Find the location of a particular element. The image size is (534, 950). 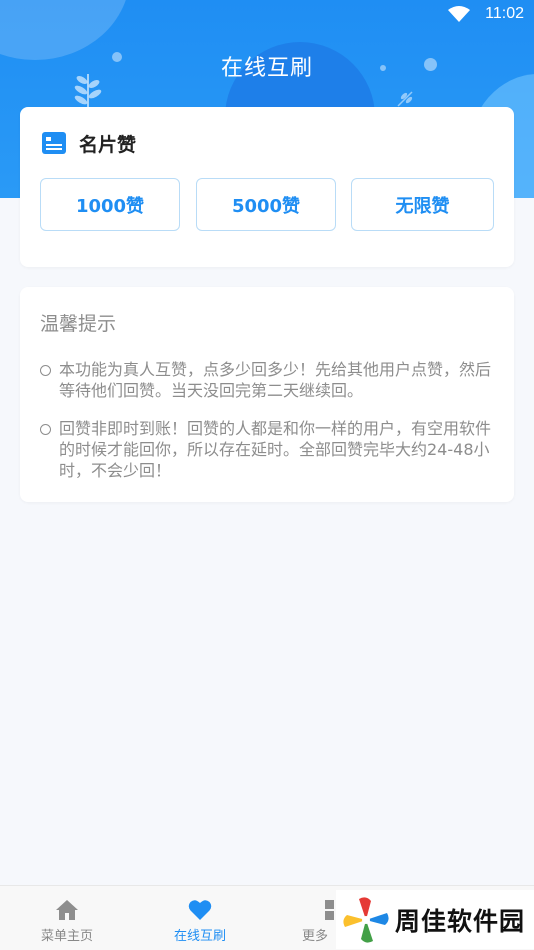

tips-title: 温馨提示 is located at coordinates (78, 324).